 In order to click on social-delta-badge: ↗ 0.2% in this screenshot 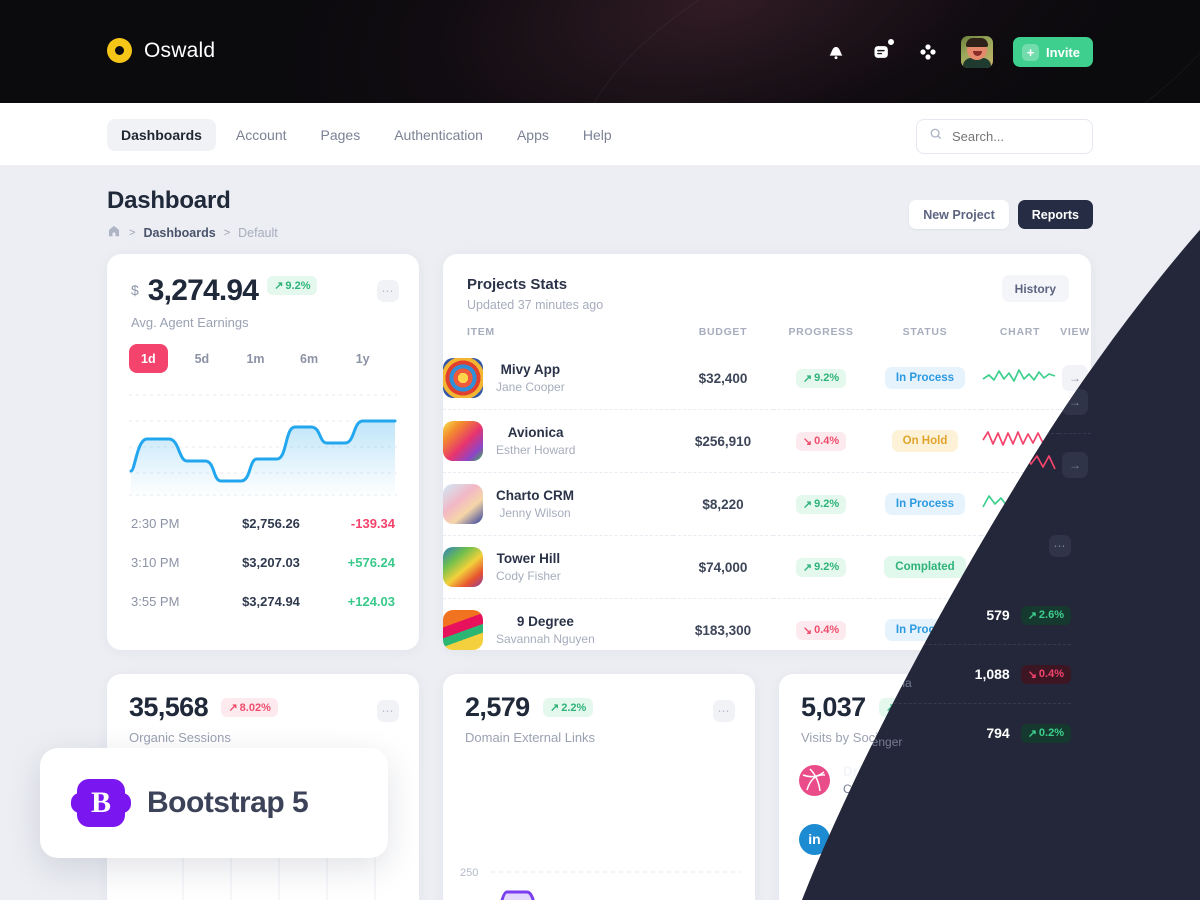, I will do `click(1045, 894)`.